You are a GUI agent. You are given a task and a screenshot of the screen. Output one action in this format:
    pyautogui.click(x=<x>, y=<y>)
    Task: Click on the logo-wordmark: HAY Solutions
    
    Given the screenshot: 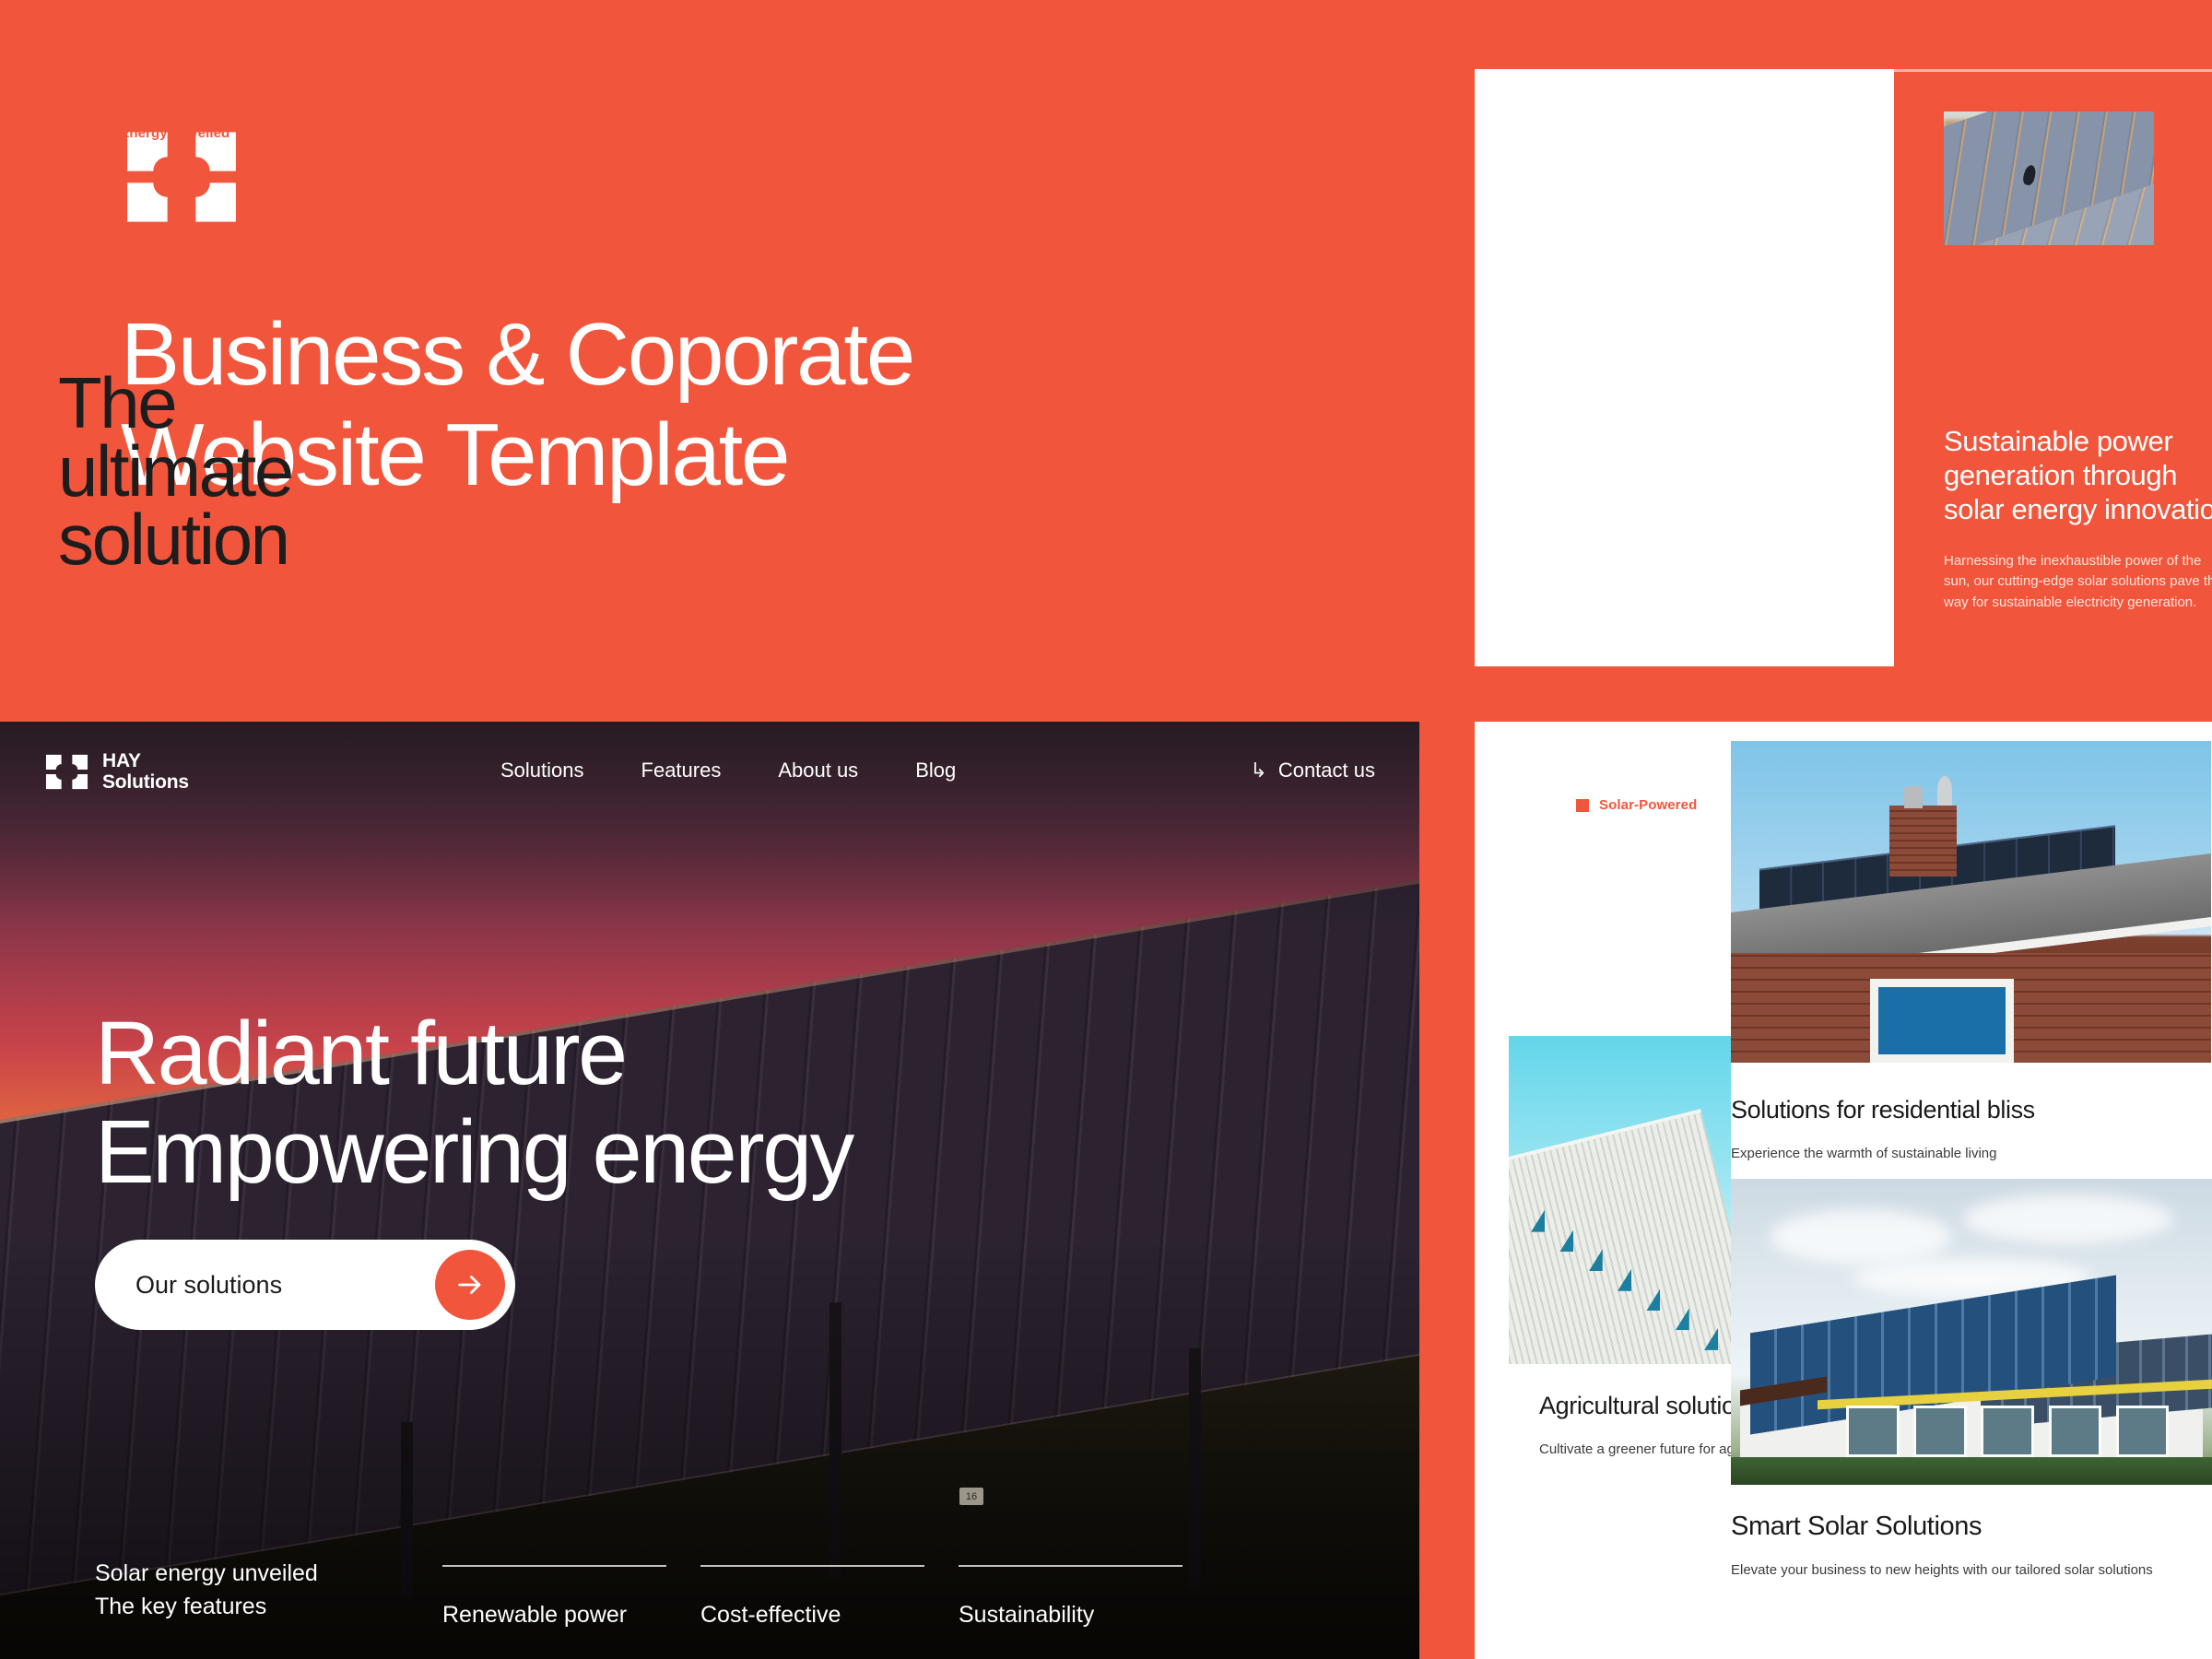 What is the action you would take?
    pyautogui.click(x=145, y=771)
    